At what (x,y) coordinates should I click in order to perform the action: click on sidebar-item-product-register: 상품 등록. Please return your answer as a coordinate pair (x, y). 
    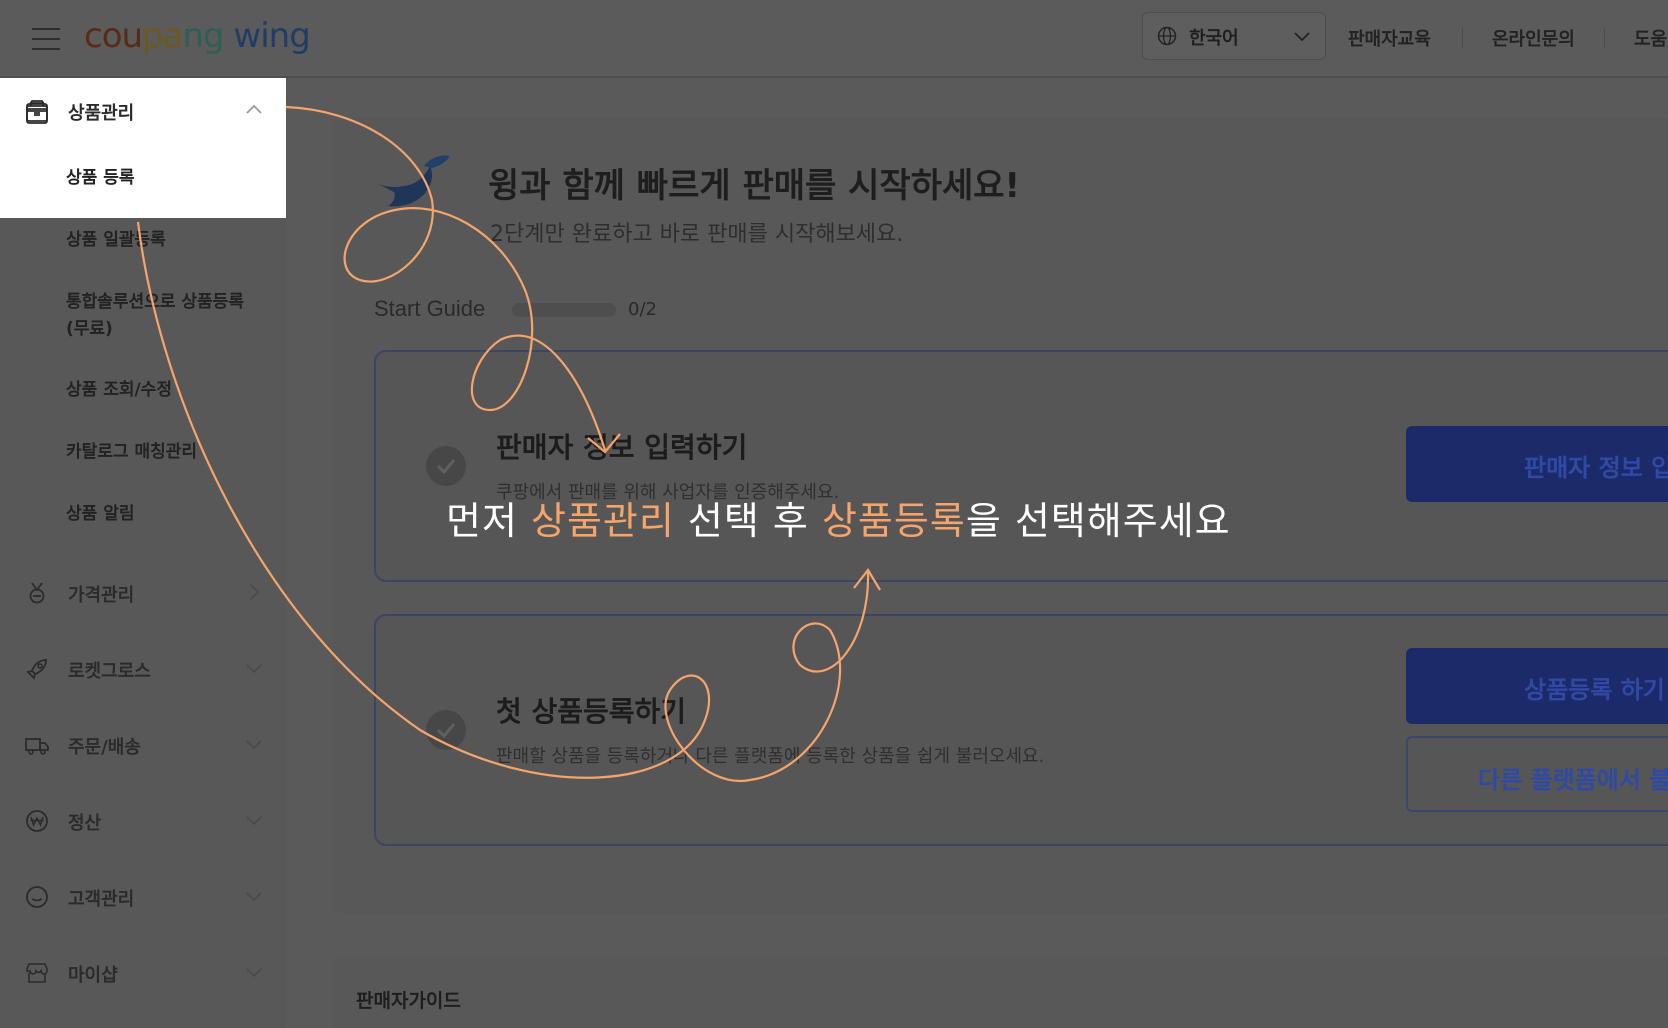
    Looking at the image, I should click on (100, 178).